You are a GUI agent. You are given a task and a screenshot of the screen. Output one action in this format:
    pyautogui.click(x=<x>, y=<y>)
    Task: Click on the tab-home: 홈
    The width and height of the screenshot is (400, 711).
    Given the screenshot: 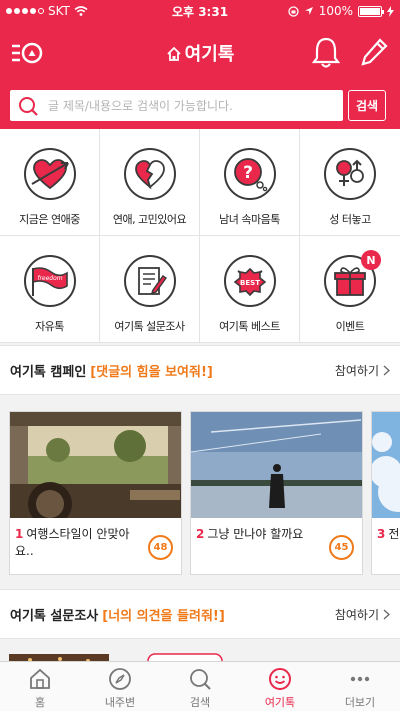 What is the action you would take?
    pyautogui.click(x=40, y=686)
    